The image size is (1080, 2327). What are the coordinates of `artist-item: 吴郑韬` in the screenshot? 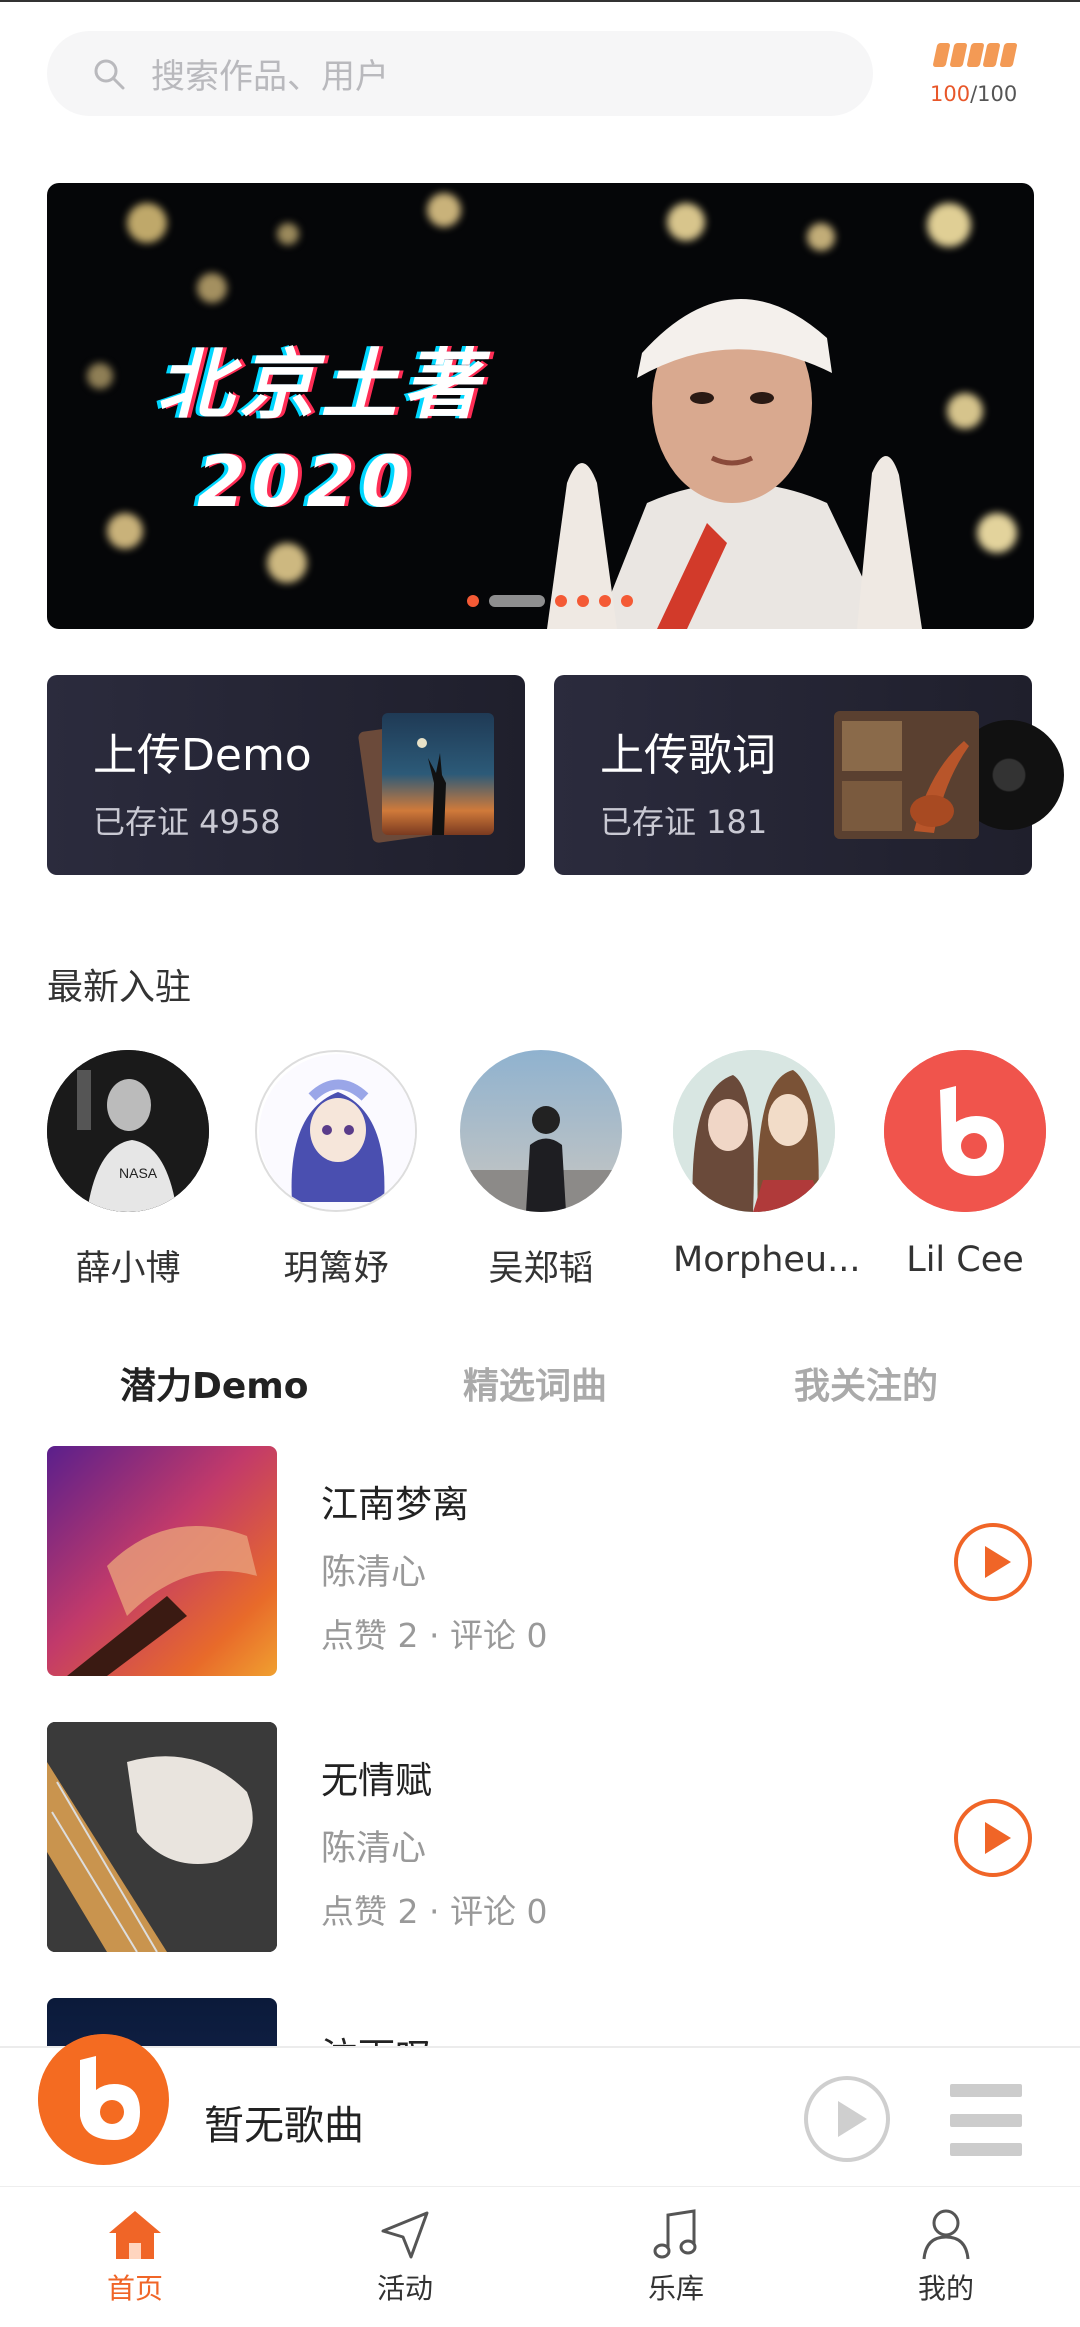 It's located at (541, 1170).